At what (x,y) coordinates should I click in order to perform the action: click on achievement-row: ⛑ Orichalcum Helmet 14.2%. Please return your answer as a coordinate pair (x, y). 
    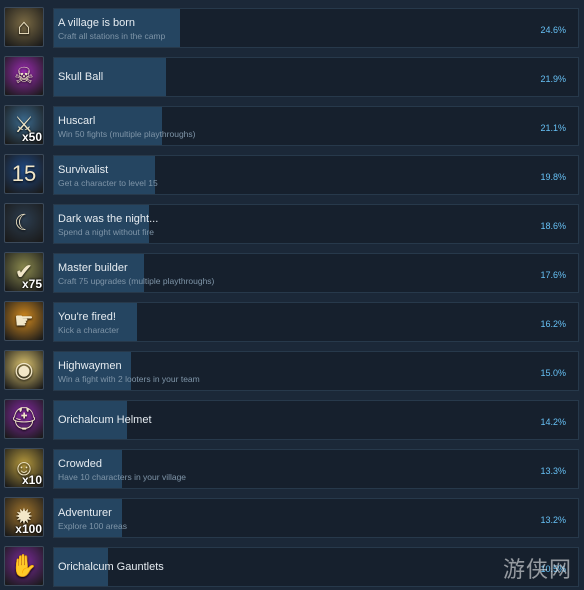
    Looking at the image, I should click on (292, 419).